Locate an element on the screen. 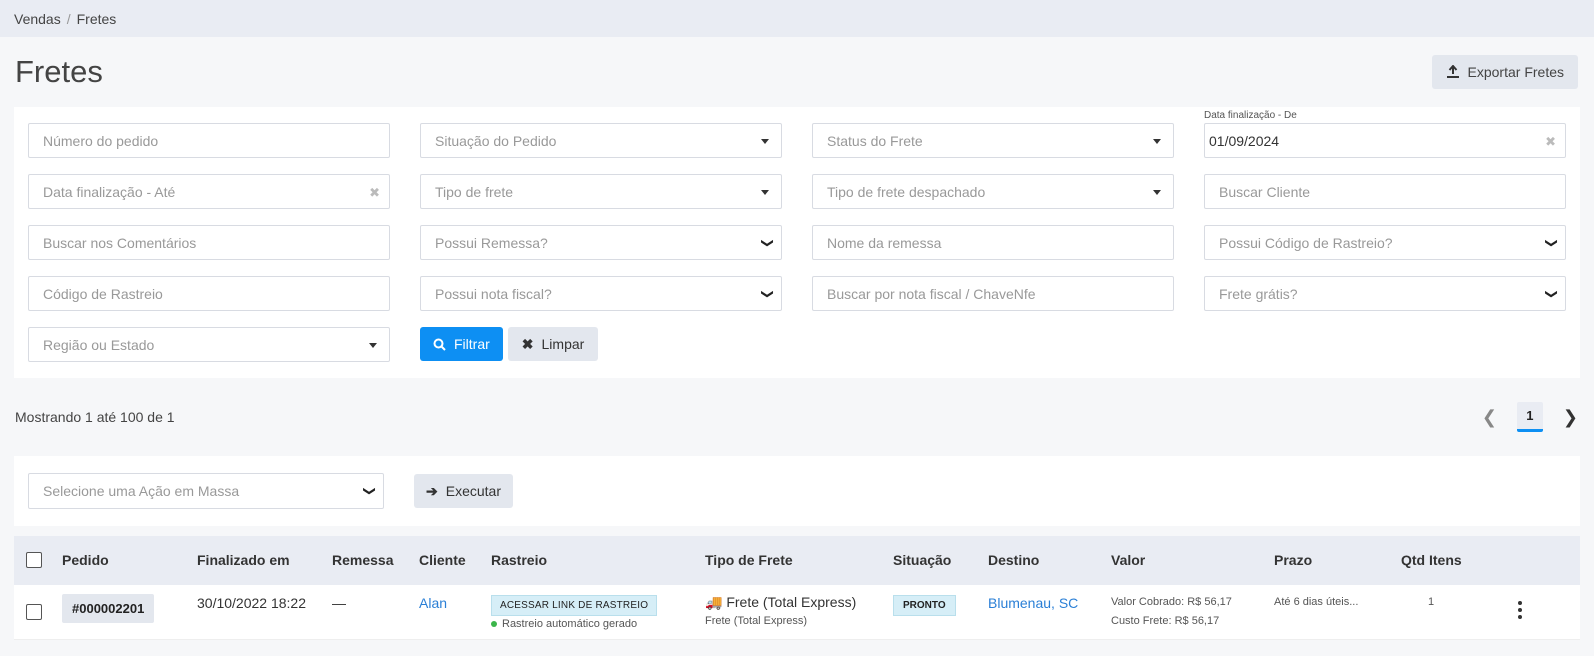  header-remessa: Remessa is located at coordinates (363, 560).